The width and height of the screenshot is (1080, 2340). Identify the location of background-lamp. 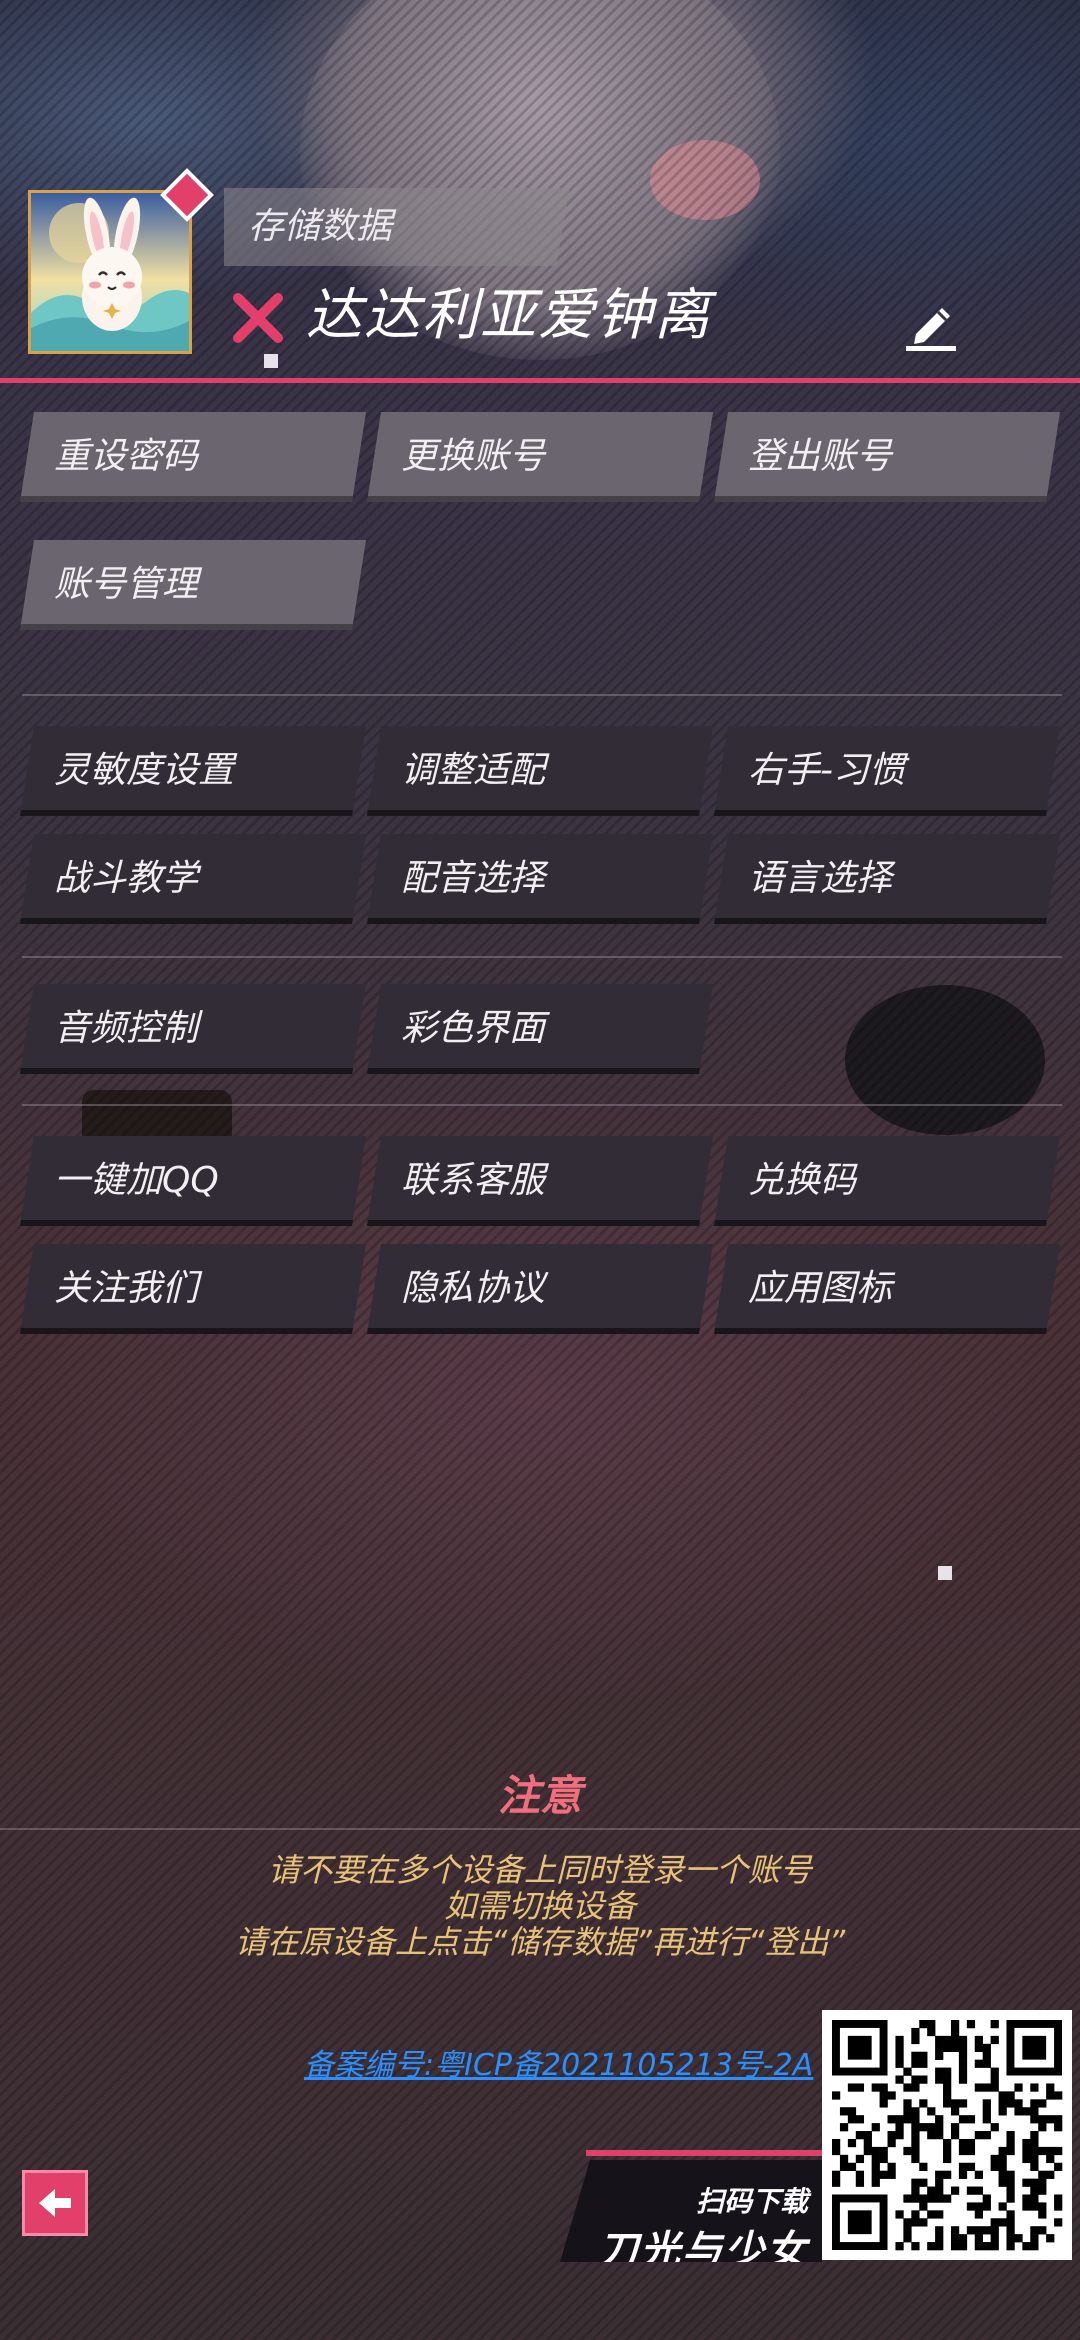
(945, 1060).